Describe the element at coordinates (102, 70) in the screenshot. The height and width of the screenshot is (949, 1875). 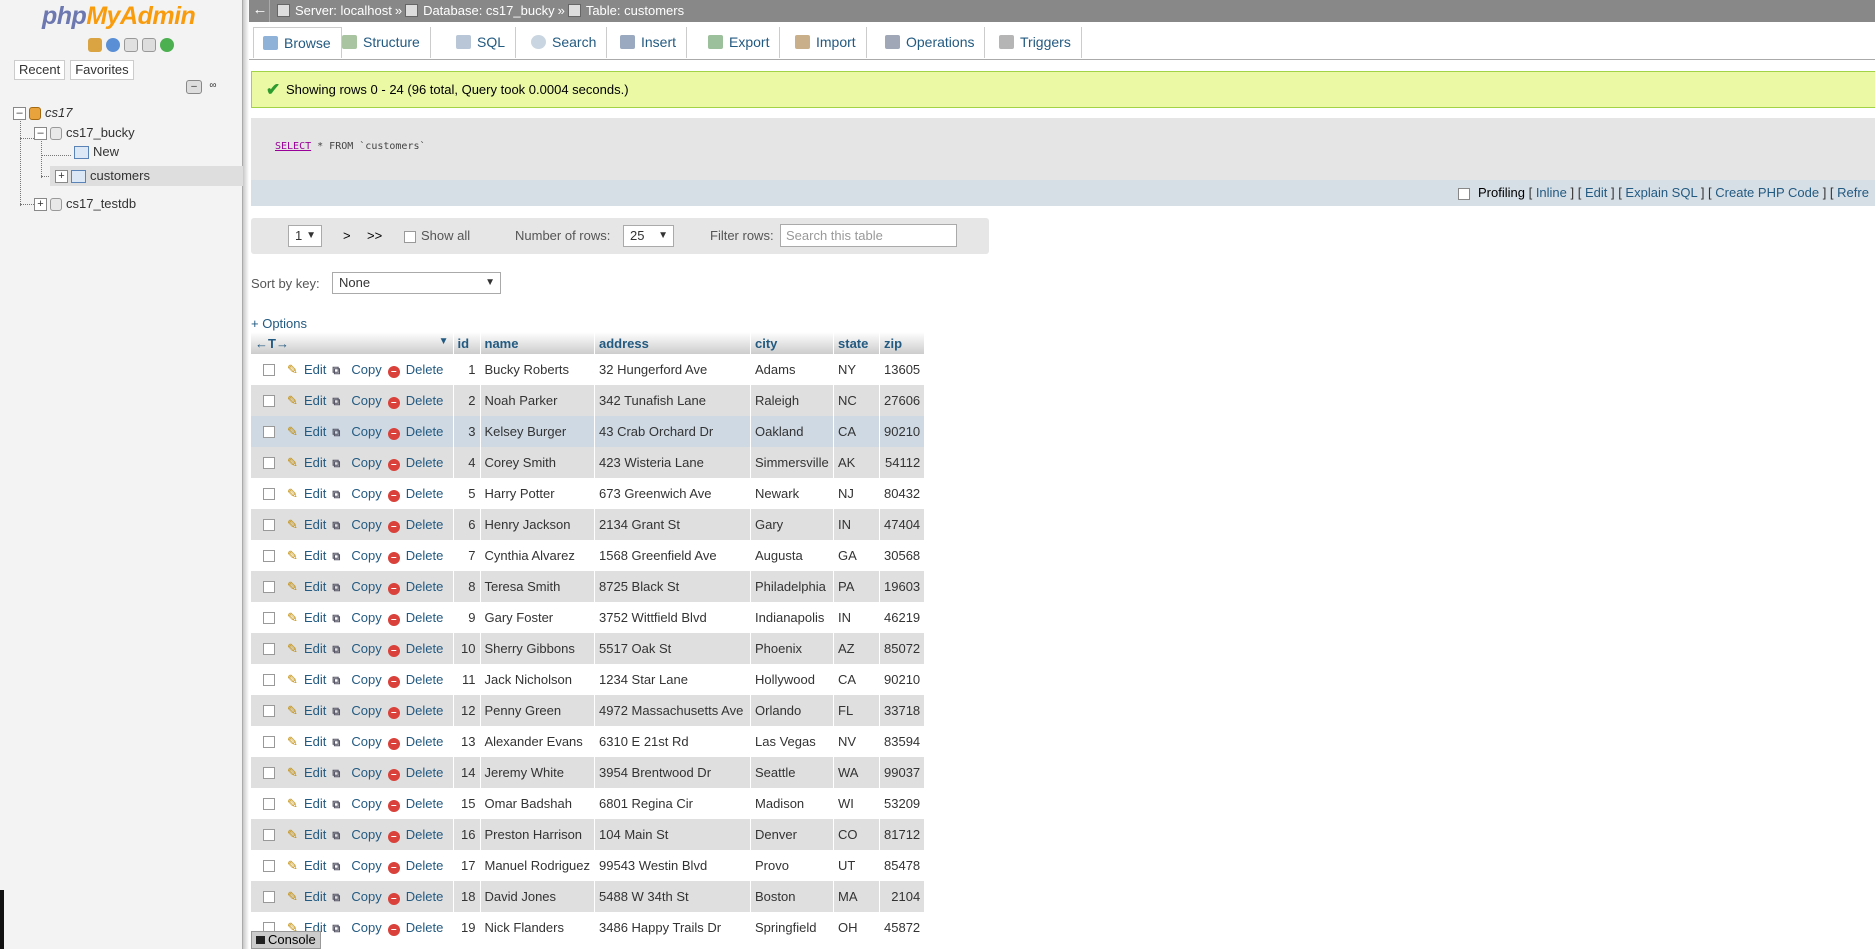
I see `favorites-tab: Favorites` at that location.